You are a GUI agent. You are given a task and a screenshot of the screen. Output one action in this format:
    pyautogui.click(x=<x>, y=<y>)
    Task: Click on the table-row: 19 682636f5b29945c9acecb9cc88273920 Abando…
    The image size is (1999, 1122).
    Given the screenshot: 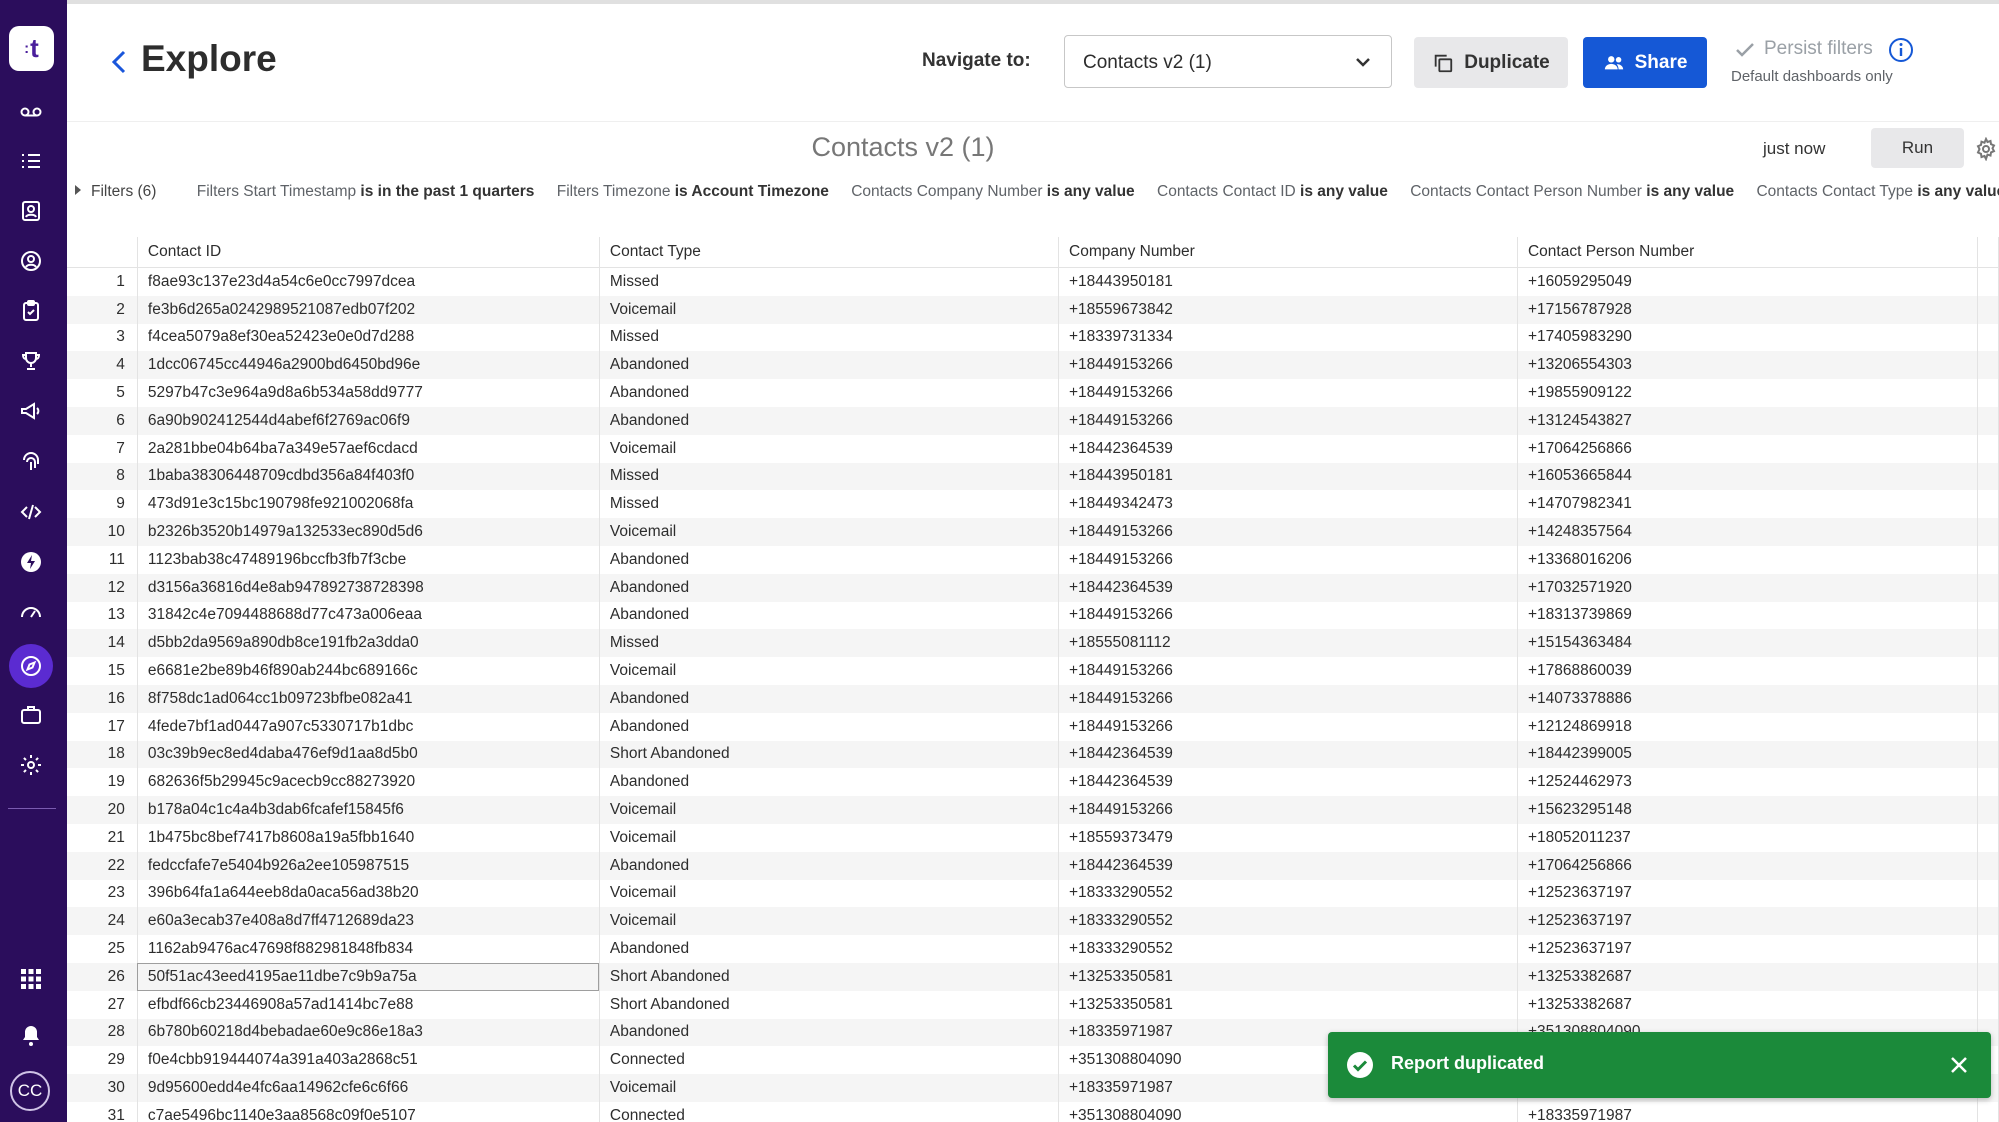 What is the action you would take?
    pyautogui.click(x=1033, y=782)
    